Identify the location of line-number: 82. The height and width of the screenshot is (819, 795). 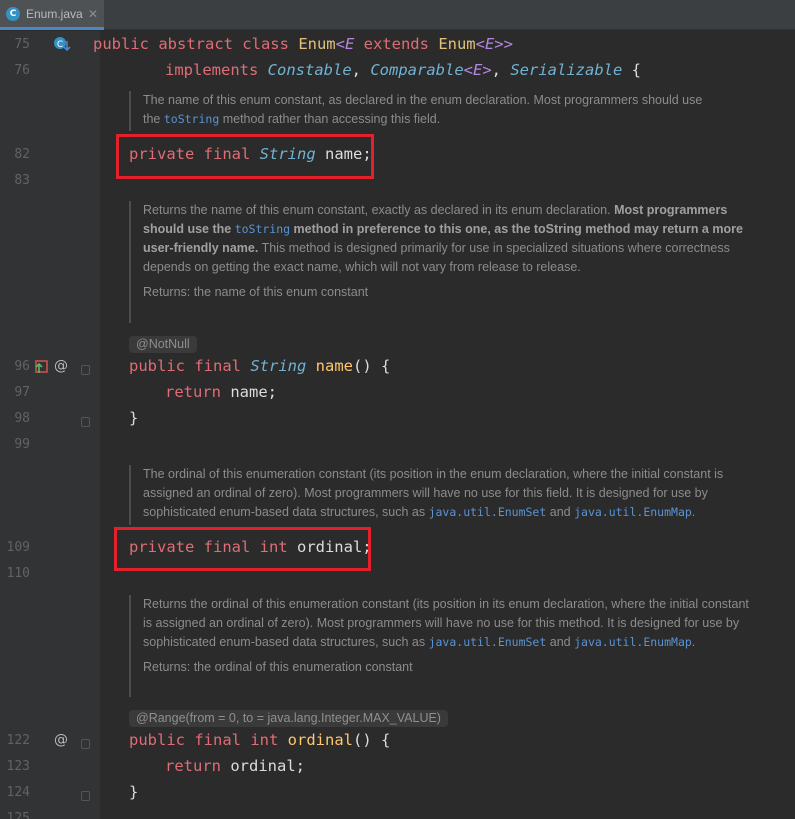
(22, 154).